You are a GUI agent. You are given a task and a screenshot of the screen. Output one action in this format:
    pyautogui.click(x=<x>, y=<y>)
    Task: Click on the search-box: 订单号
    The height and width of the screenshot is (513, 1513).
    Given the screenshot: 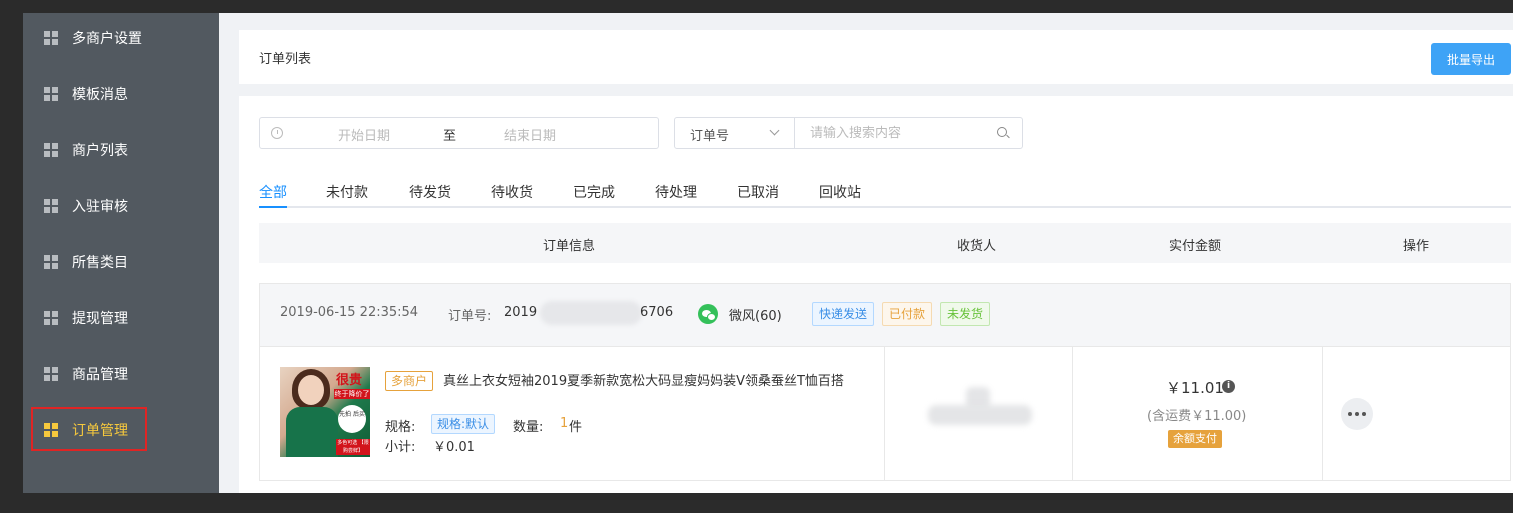 What is the action you would take?
    pyautogui.click(x=848, y=133)
    